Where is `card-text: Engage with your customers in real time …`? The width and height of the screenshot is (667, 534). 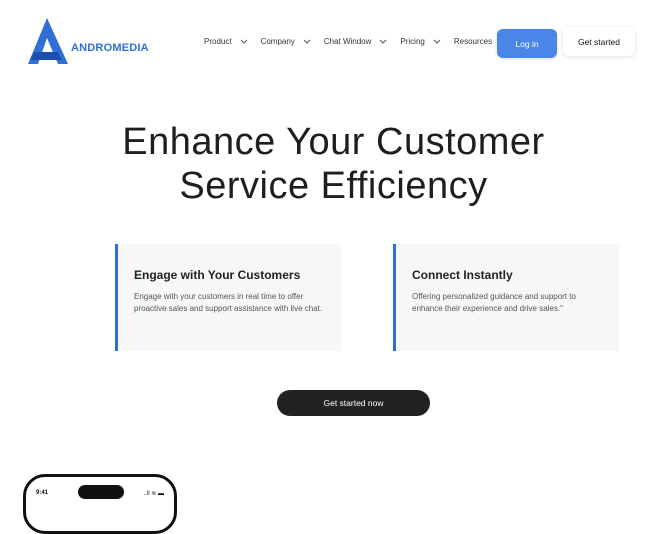
card-text: Engage with your customers in real time … is located at coordinates (228, 302).